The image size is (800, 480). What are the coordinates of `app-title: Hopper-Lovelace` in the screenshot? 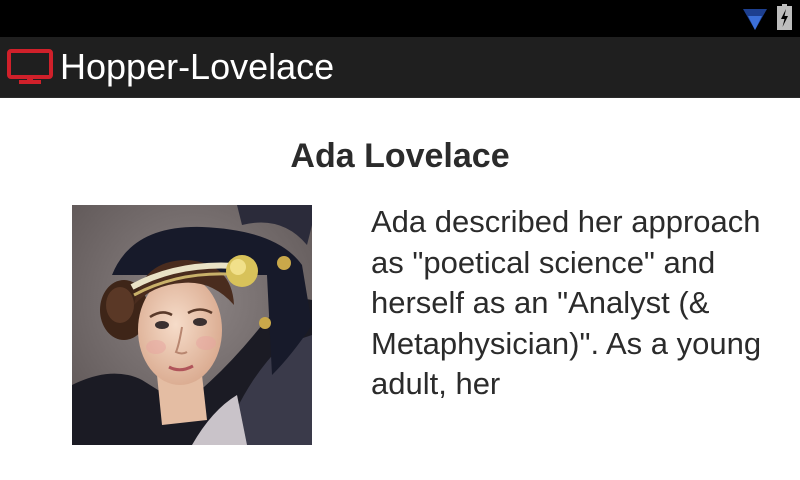 It's located at (197, 66).